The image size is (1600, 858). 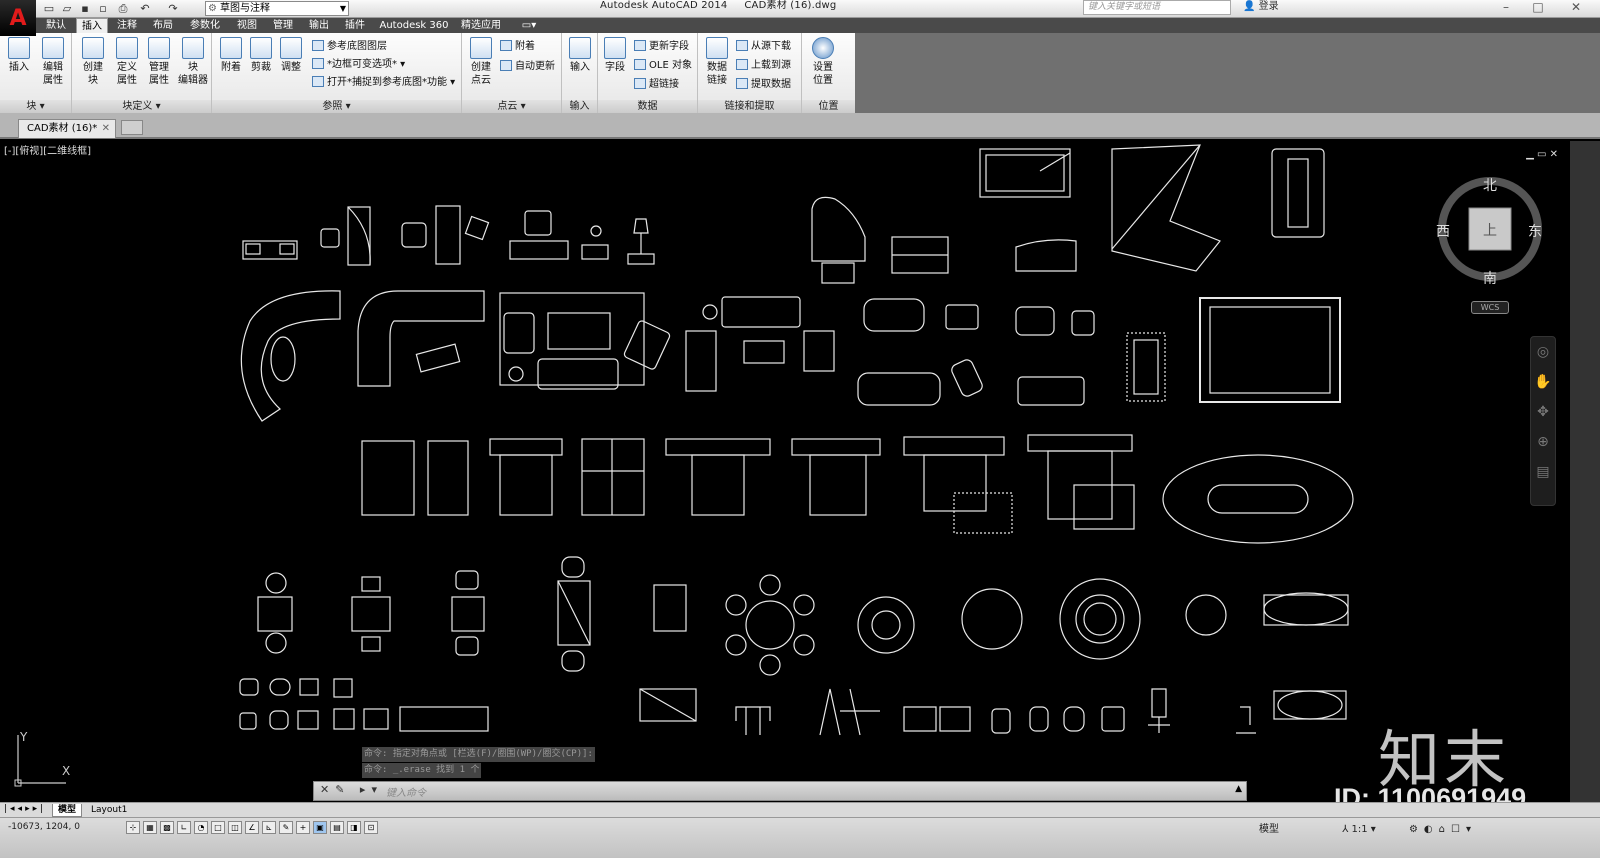 I want to click on close-button: ✕, so click(x=1576, y=8).